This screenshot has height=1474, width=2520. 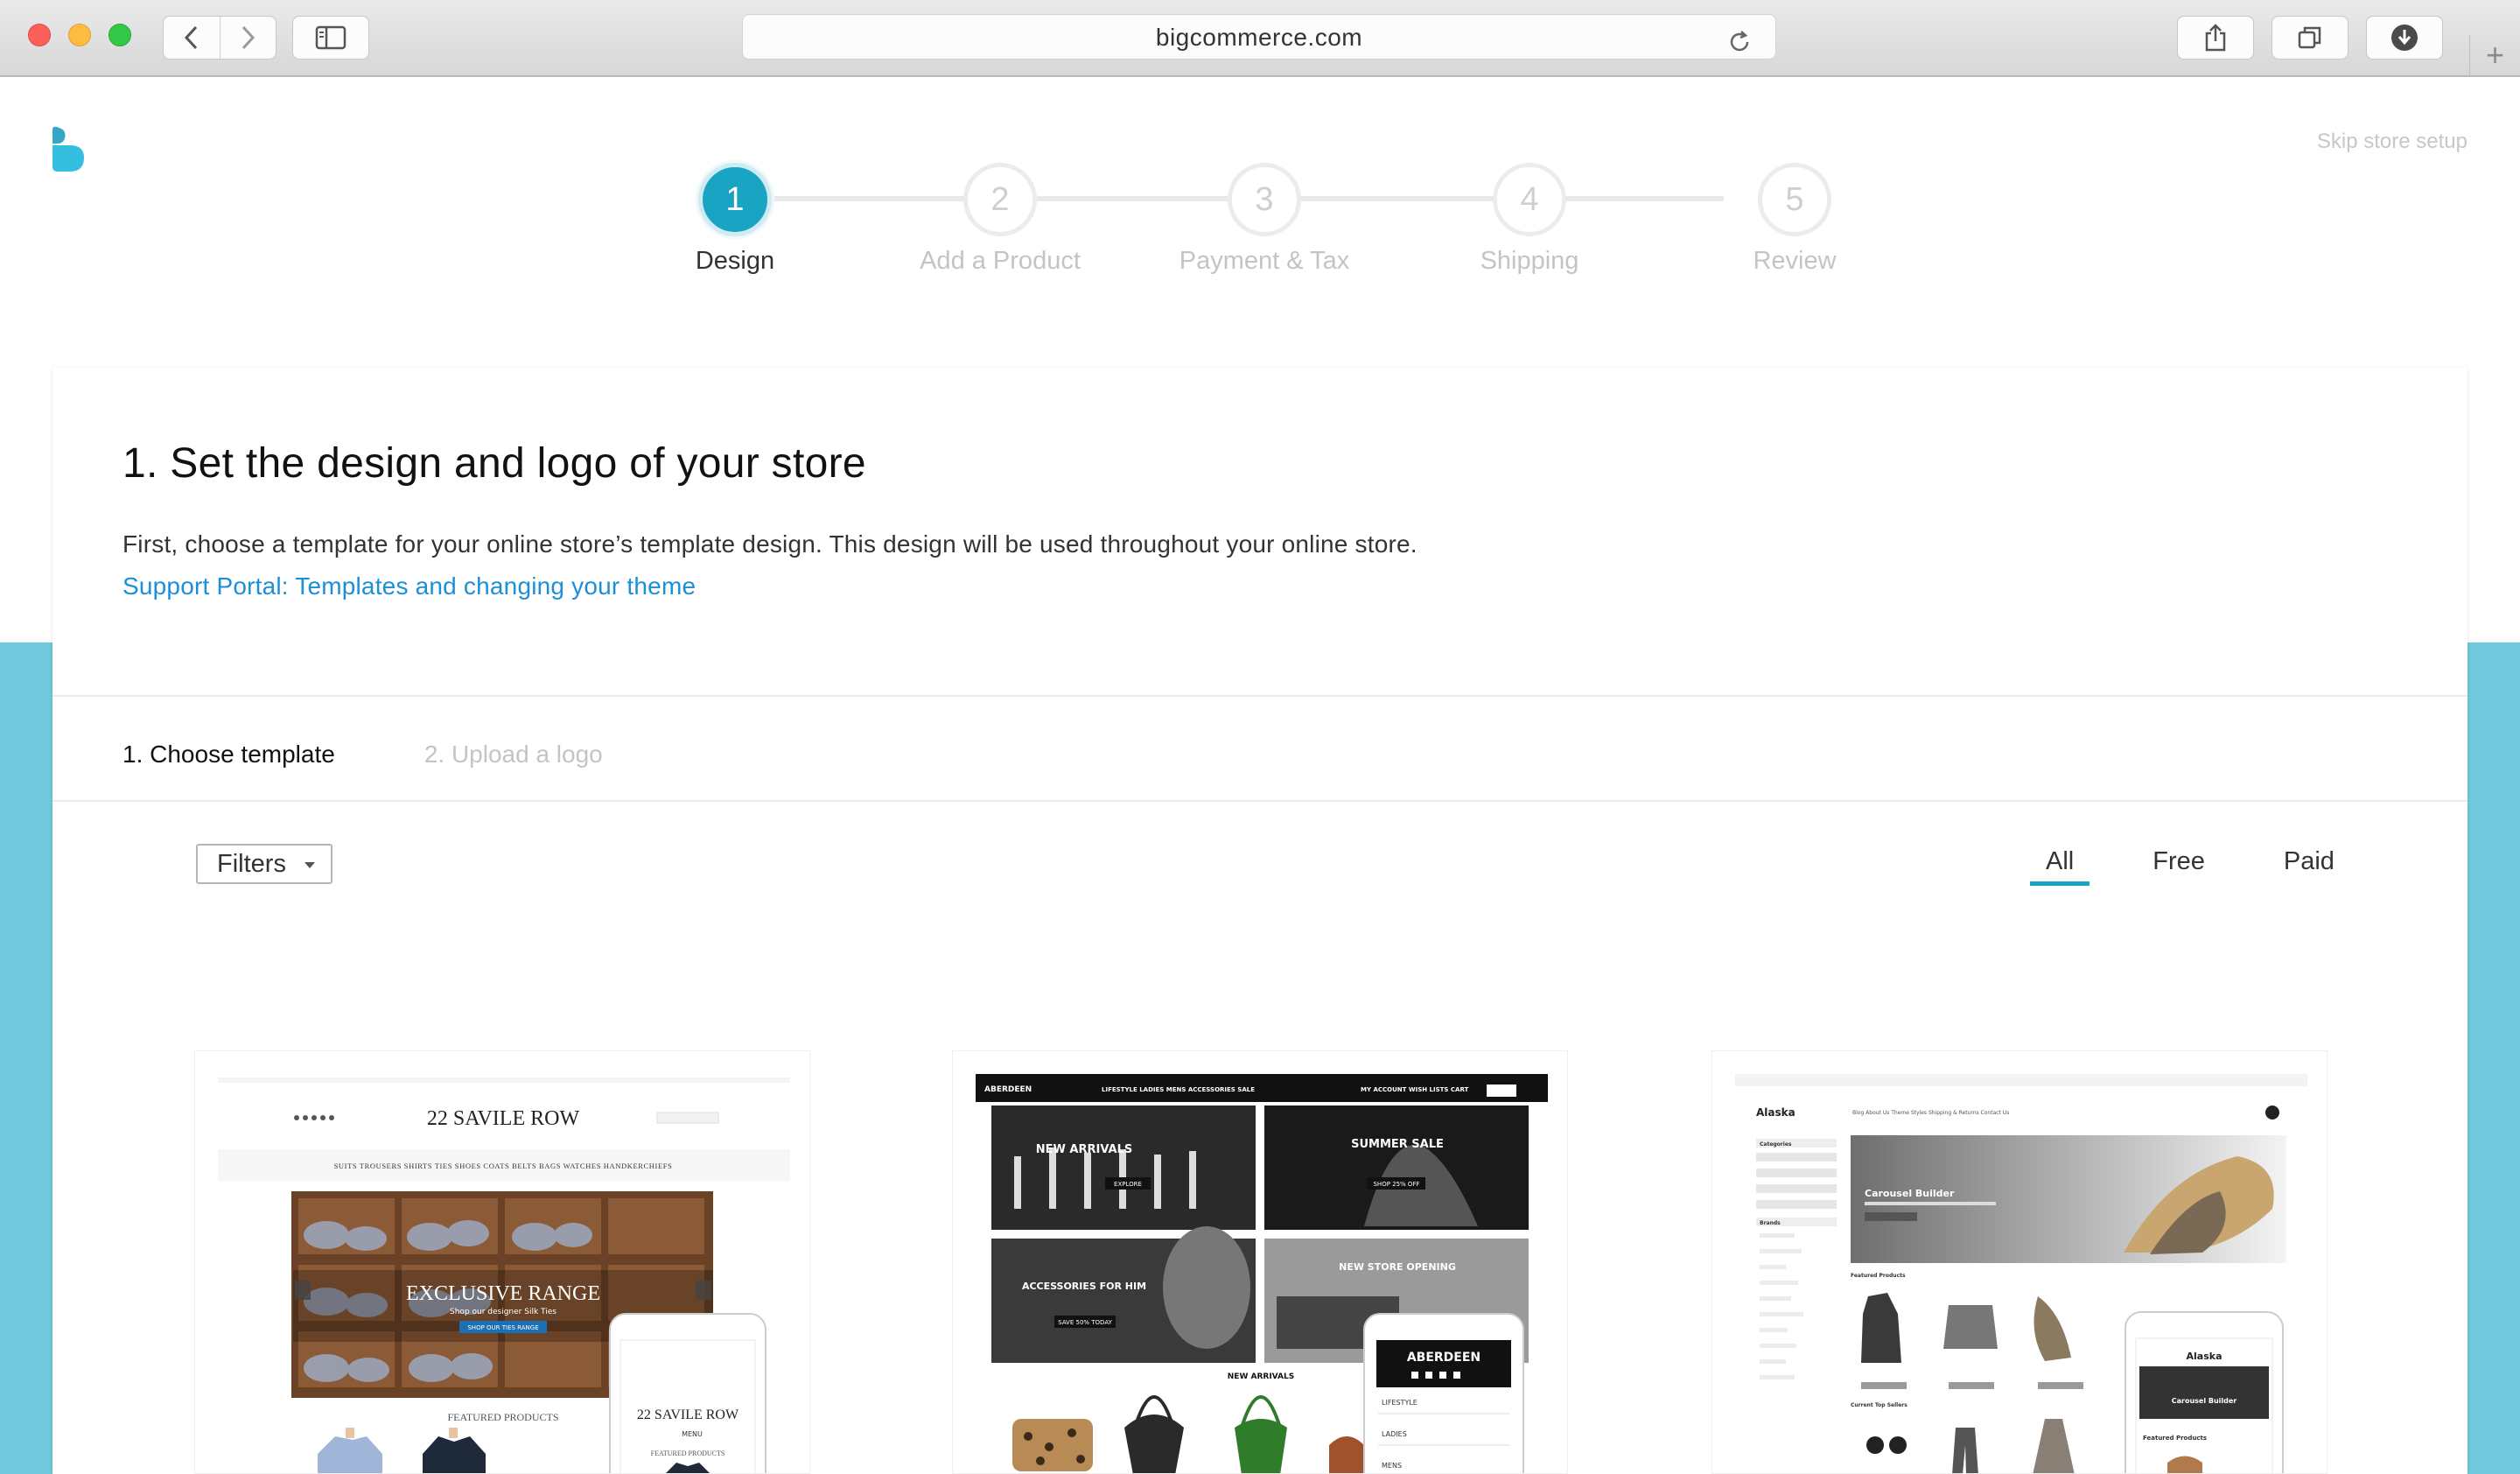 I want to click on mobile-logo: 22 SAVILE ROW, so click(x=688, y=1414).